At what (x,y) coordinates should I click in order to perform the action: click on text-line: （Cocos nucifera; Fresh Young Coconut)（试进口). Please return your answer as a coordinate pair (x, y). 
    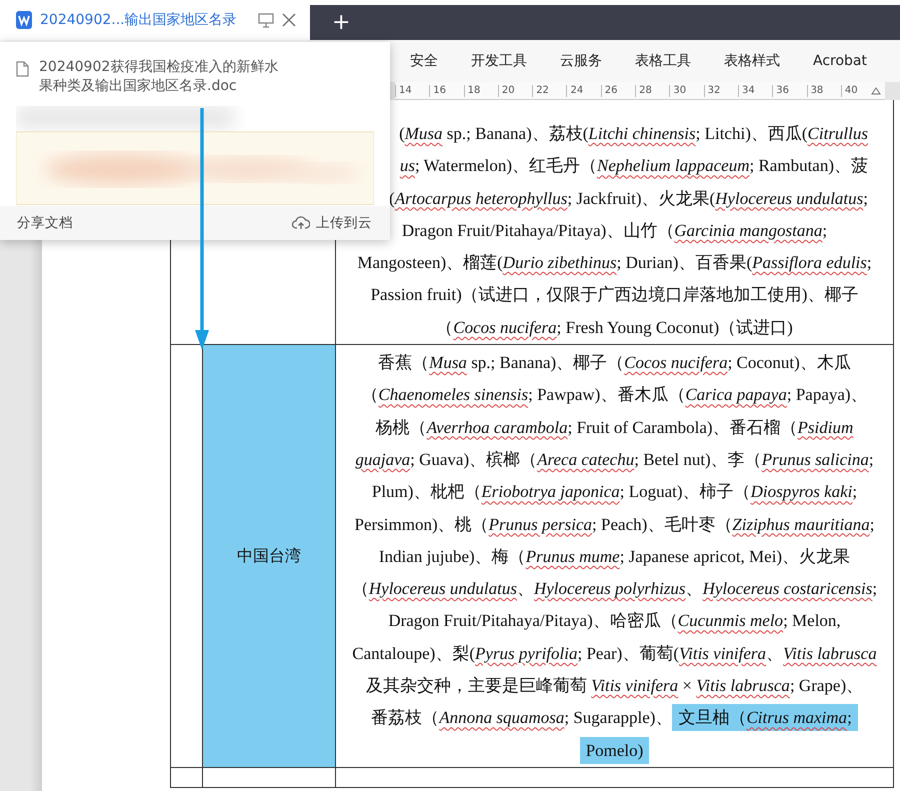
    Looking at the image, I should click on (614, 327).